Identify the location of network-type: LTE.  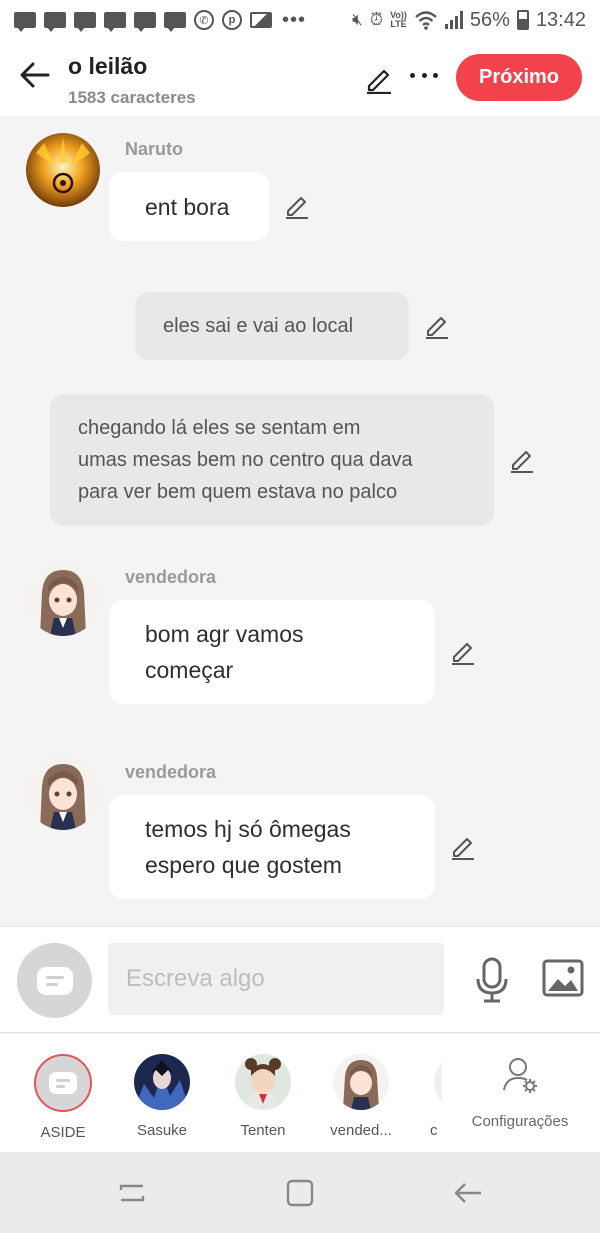
(398, 24).